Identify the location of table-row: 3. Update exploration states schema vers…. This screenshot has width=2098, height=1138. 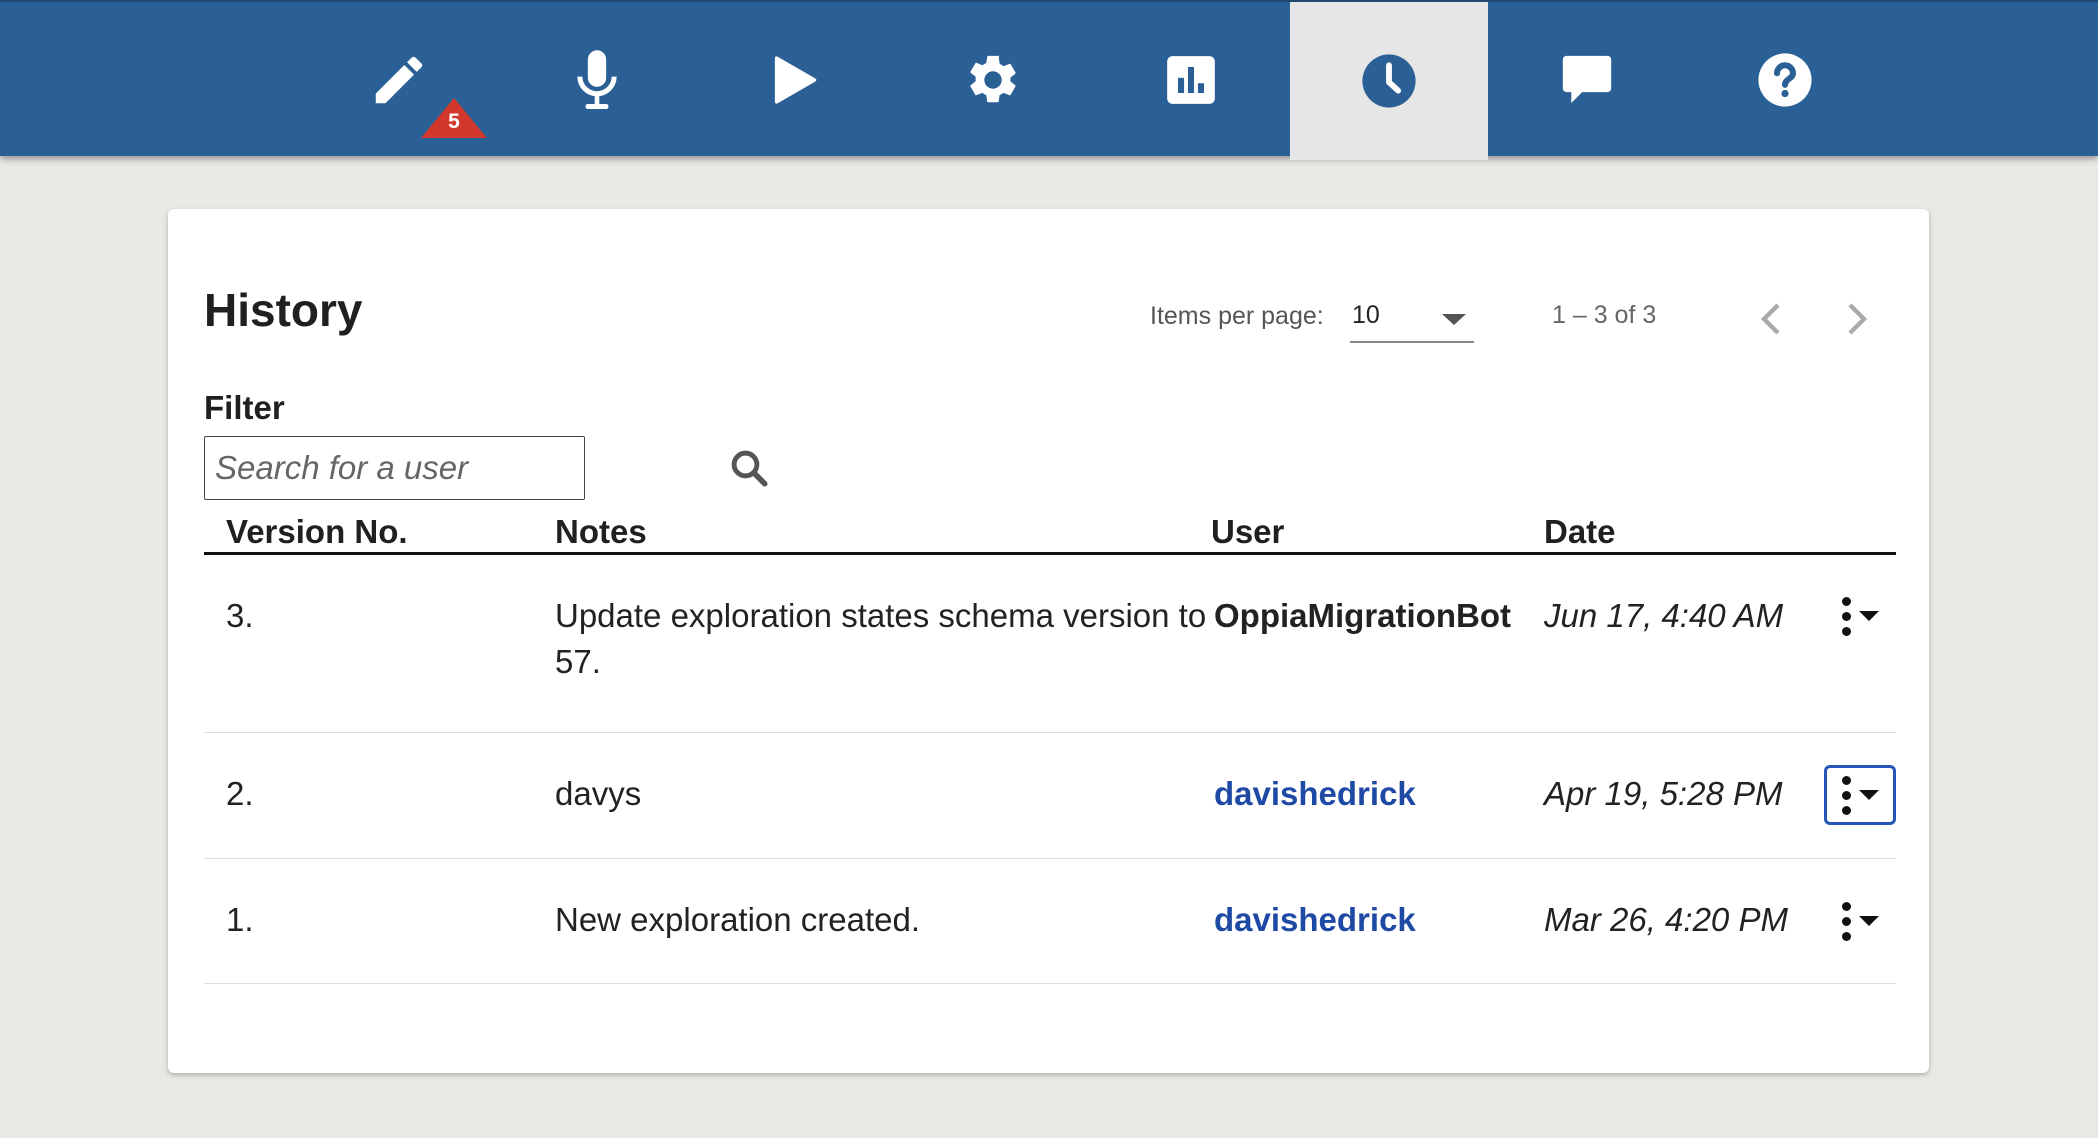
(1050, 644).